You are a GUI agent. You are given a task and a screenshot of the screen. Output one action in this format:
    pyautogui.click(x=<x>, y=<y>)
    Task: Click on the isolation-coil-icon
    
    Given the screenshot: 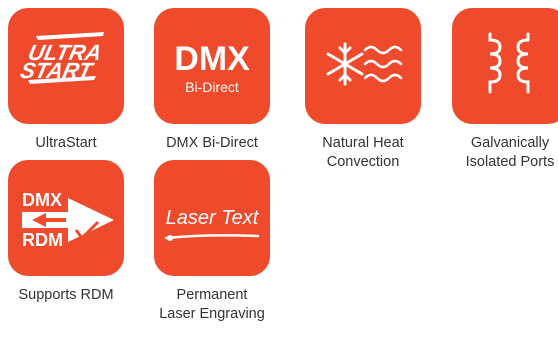 What is the action you would take?
    pyautogui.click(x=505, y=66)
    